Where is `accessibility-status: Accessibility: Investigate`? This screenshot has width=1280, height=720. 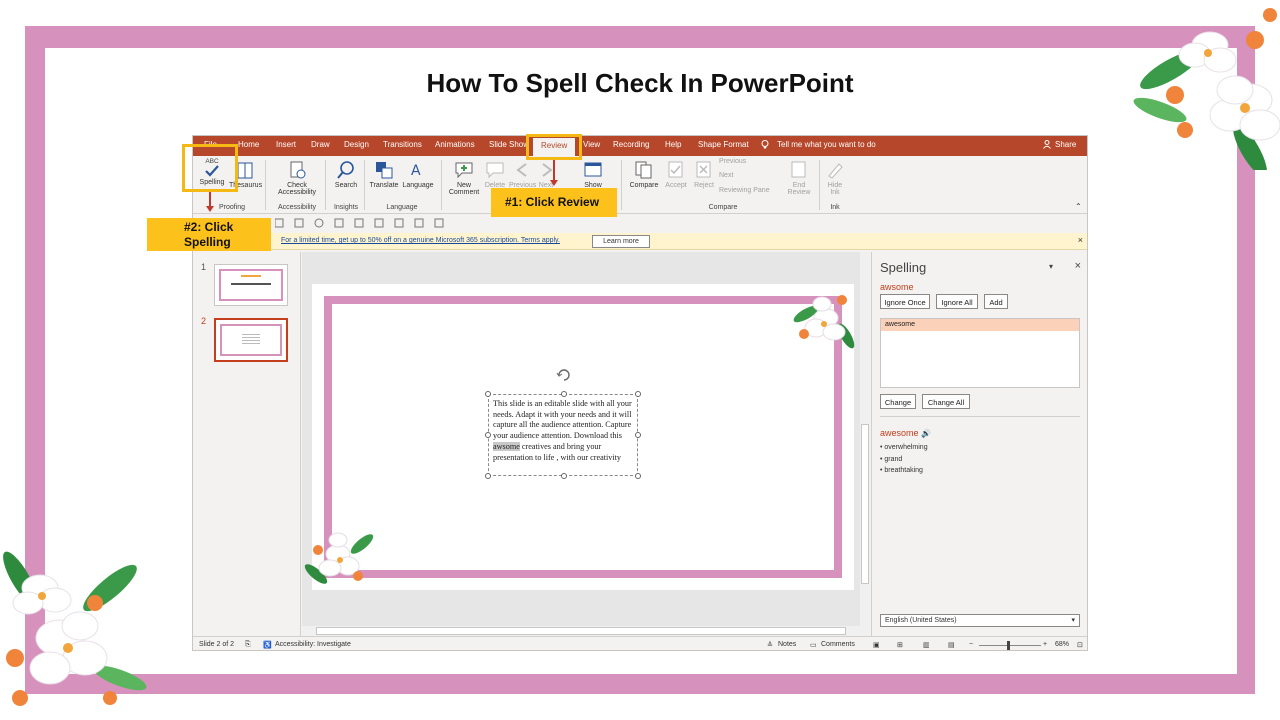
accessibility-status: Accessibility: Investigate is located at coordinates (313, 644).